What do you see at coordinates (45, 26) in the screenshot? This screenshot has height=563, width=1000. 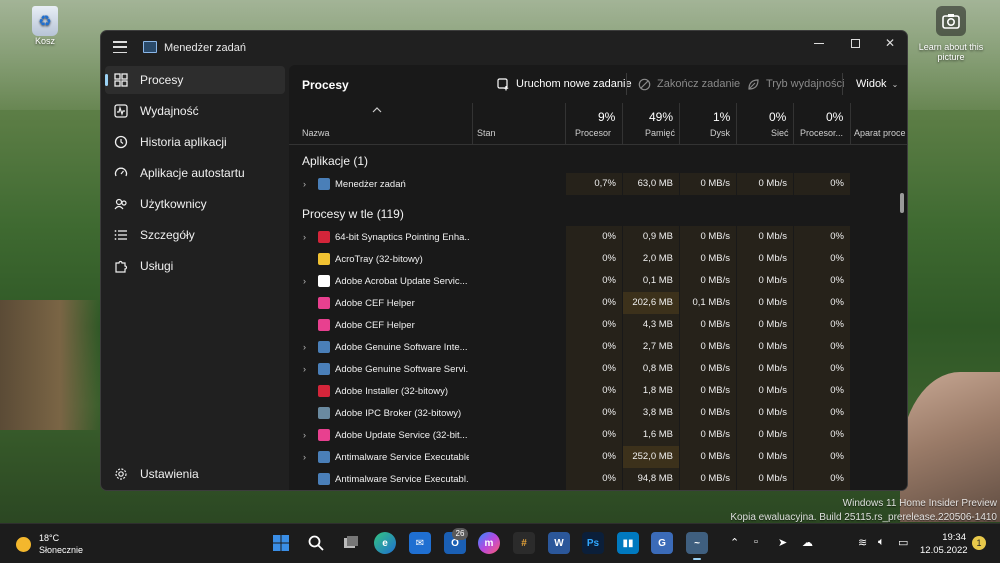 I see `recycle-bin-desktop-icon: ♻ Kosz` at bounding box center [45, 26].